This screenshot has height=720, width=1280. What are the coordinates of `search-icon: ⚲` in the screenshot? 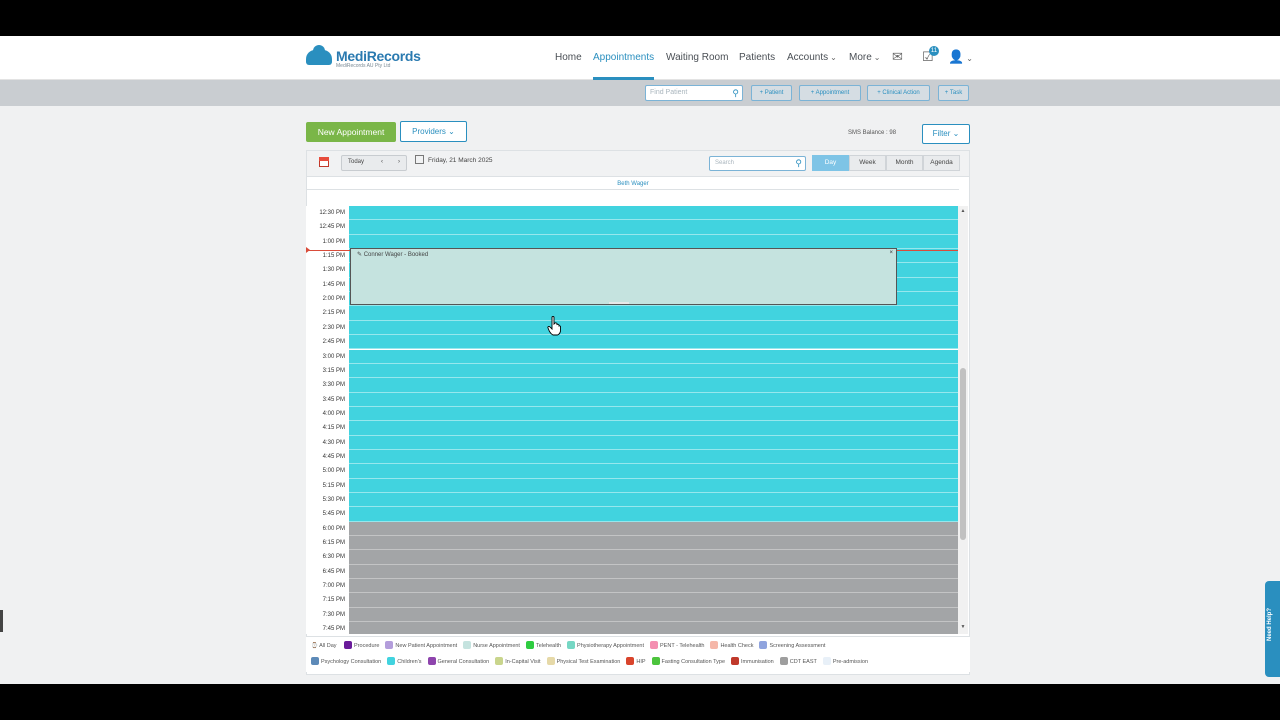 It's located at (798, 163).